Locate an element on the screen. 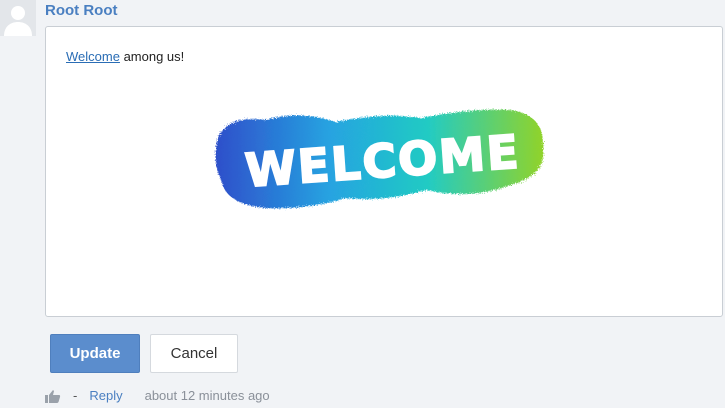 The height and width of the screenshot is (408, 725). reply-link: Reply is located at coordinates (105, 395).